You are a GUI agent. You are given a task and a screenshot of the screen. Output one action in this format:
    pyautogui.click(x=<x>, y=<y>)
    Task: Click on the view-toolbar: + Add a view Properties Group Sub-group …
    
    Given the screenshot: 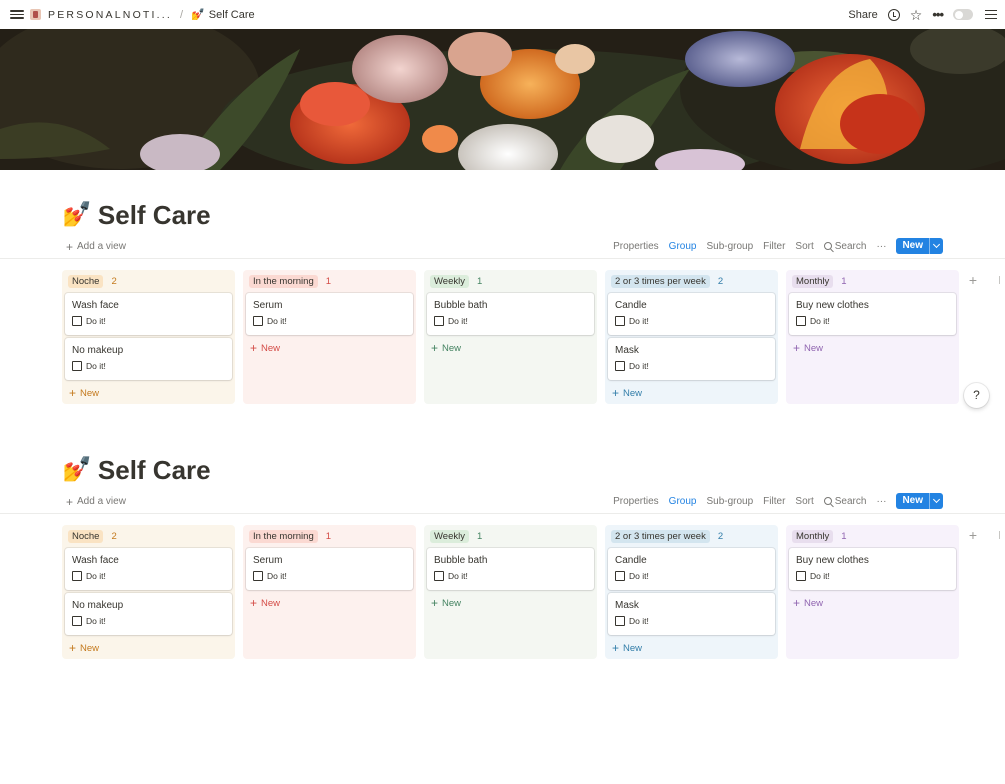 What is the action you would take?
    pyautogui.click(x=502, y=502)
    